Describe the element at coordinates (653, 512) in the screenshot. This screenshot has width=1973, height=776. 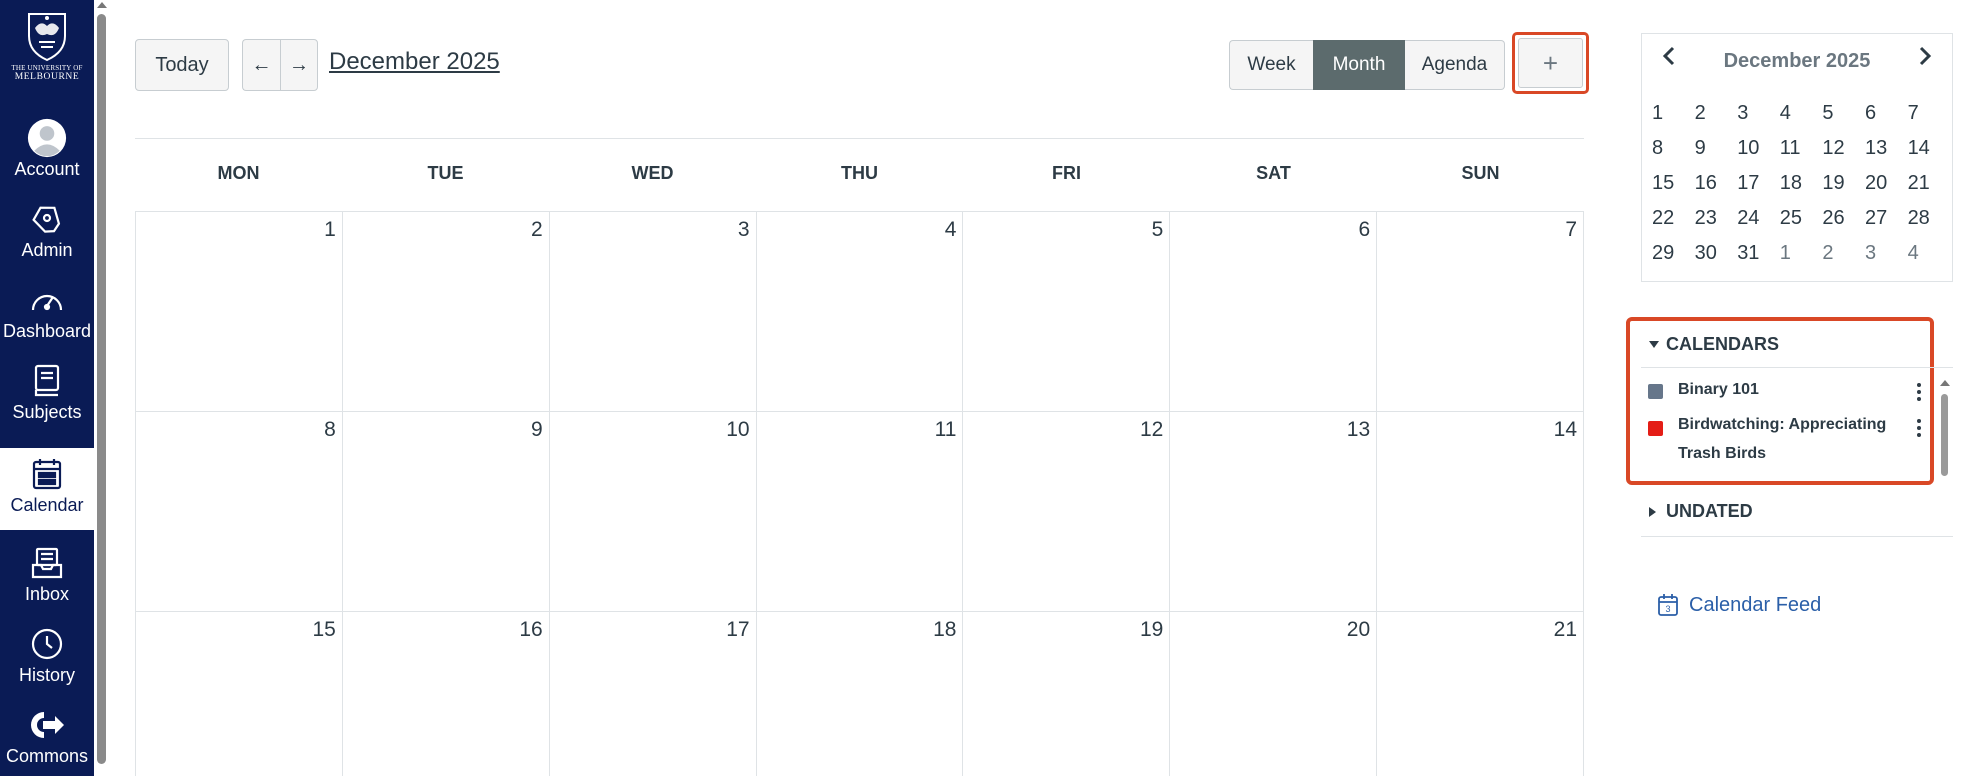
I see `day-cell: 10` at that location.